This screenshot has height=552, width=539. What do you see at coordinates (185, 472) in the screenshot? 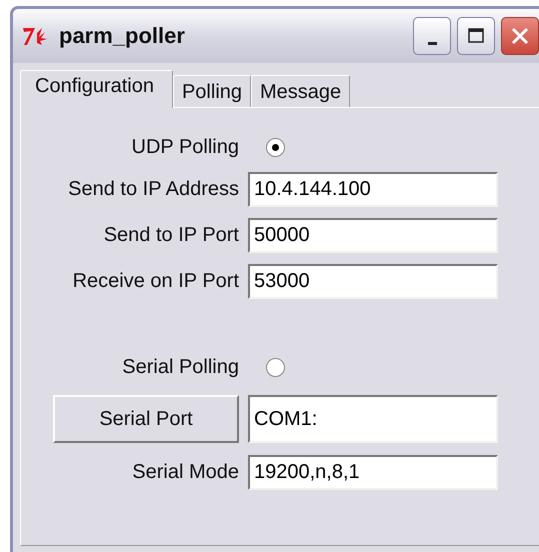
I see `field-label: Serial Mode` at bounding box center [185, 472].